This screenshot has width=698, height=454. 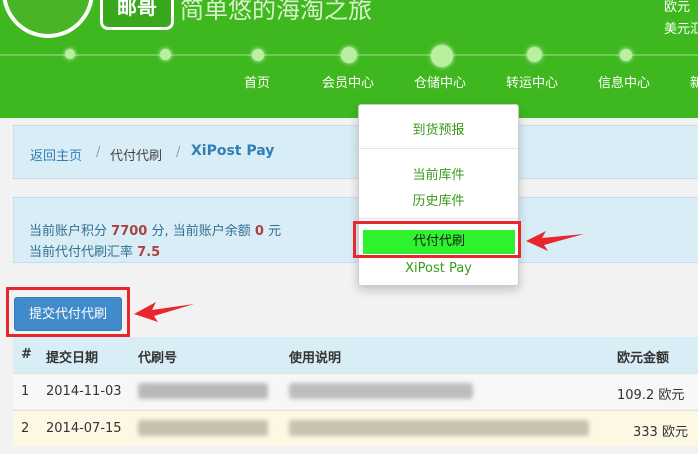 I want to click on col-usage-notes: 使用说明, so click(x=315, y=358).